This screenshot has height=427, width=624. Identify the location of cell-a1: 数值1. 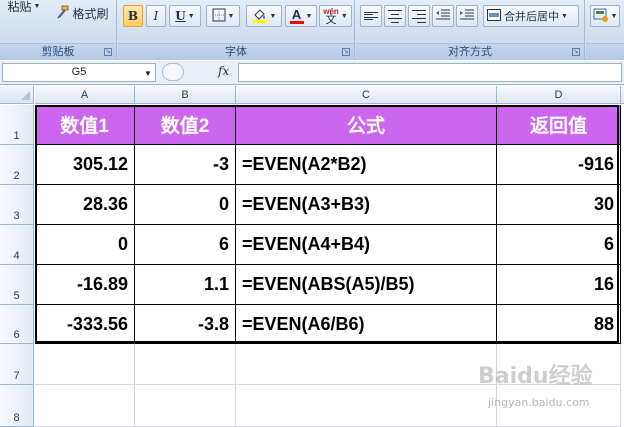
(85, 125).